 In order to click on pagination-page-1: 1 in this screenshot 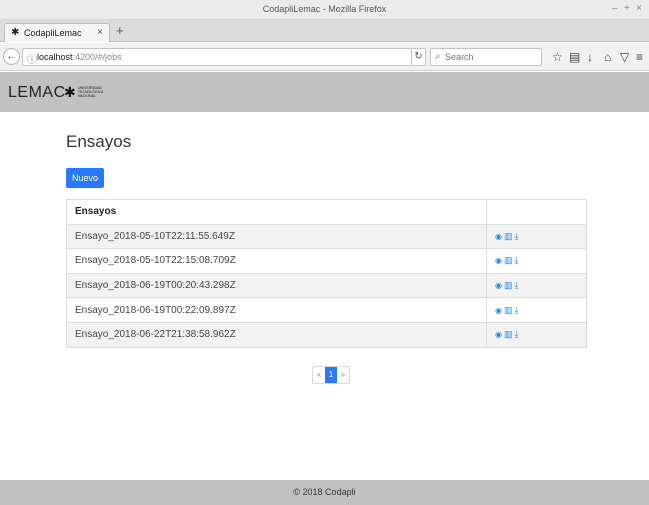, I will do `click(331, 375)`.